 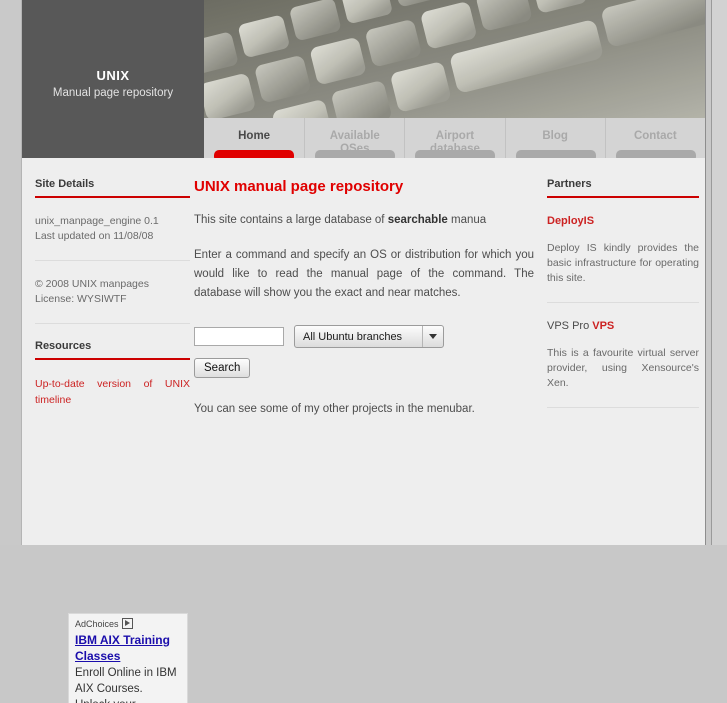 I want to click on search-button: Search, so click(x=222, y=368).